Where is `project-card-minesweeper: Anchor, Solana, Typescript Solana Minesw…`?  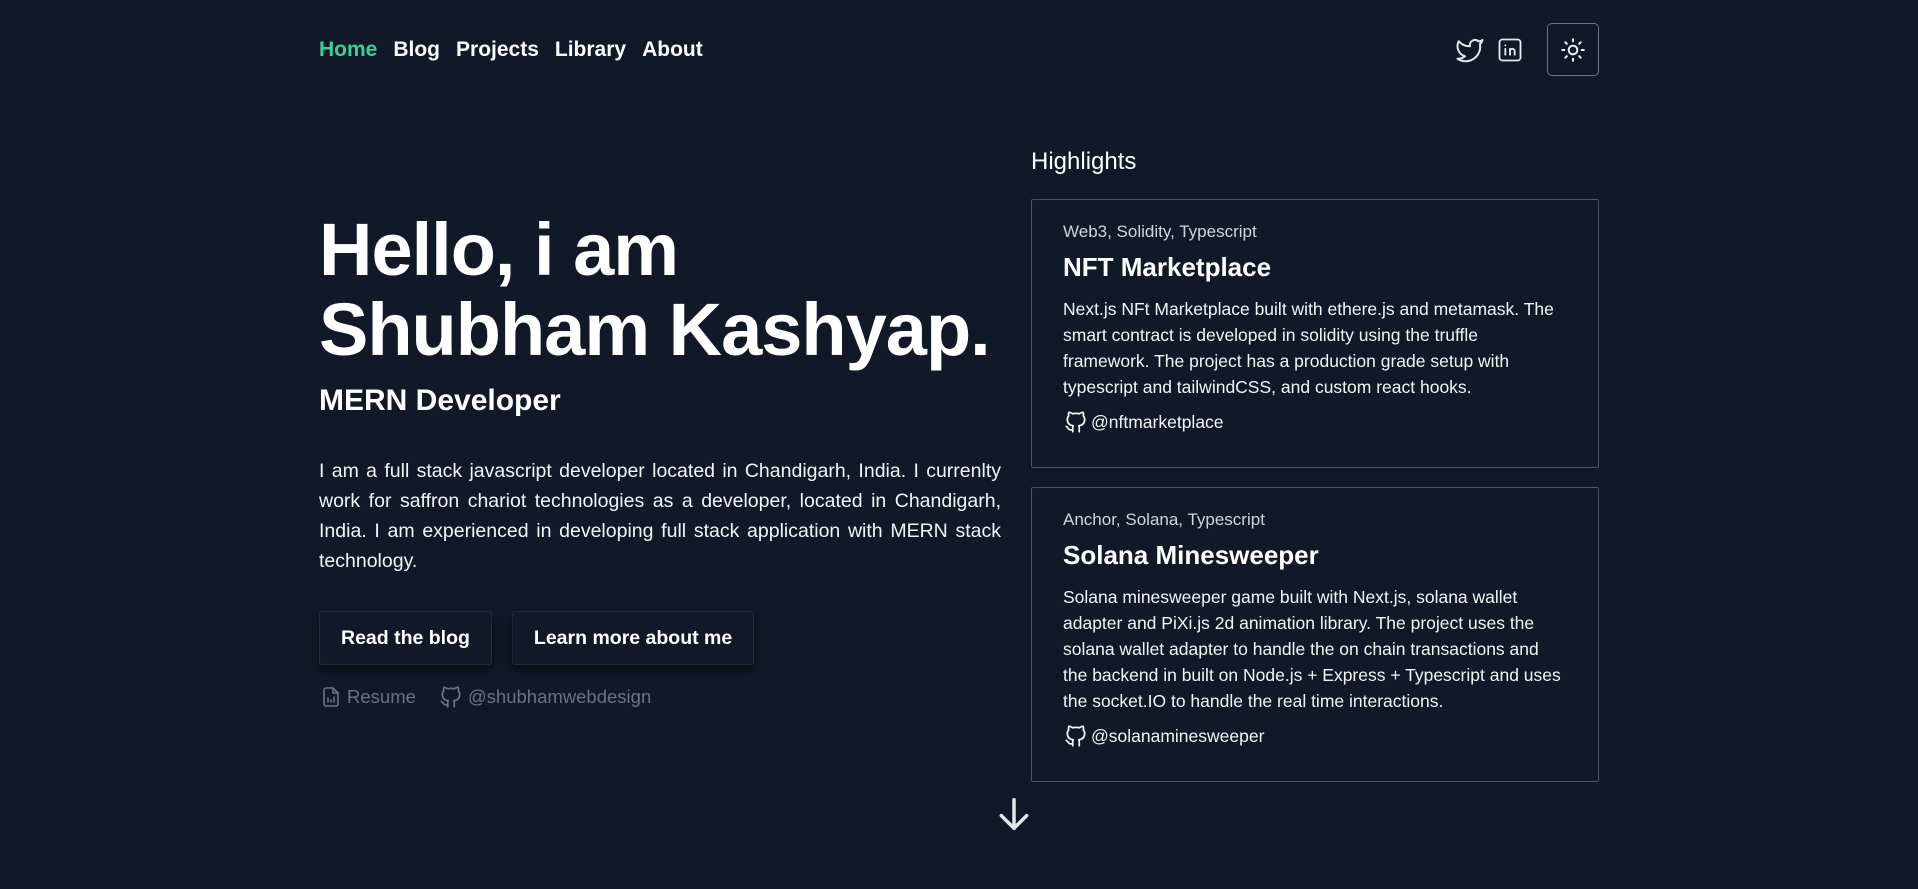 project-card-minesweeper: Anchor, Solana, Typescript Solana Minesw… is located at coordinates (1315, 634).